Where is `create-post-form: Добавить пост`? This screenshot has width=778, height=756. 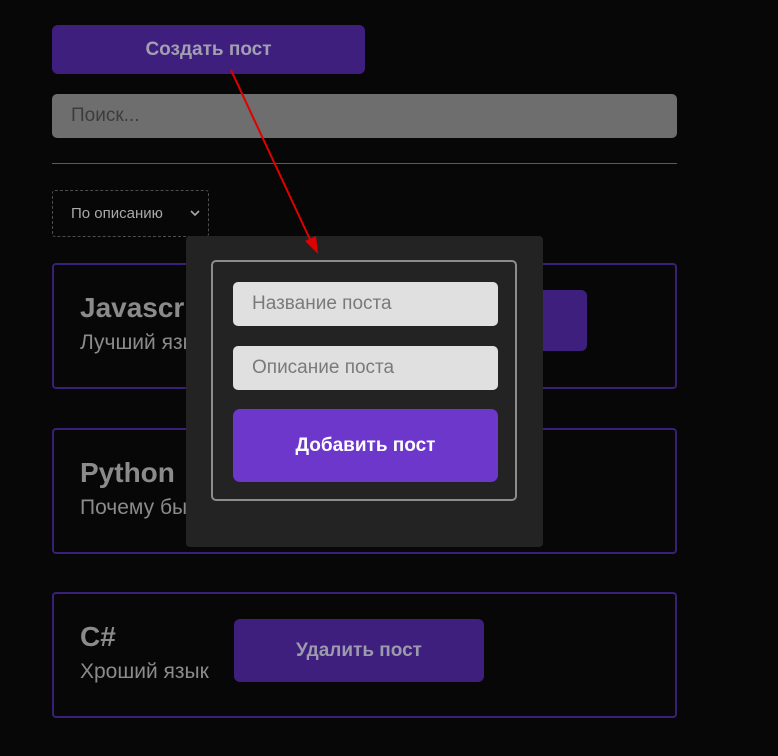 create-post-form: Добавить пост is located at coordinates (364, 380).